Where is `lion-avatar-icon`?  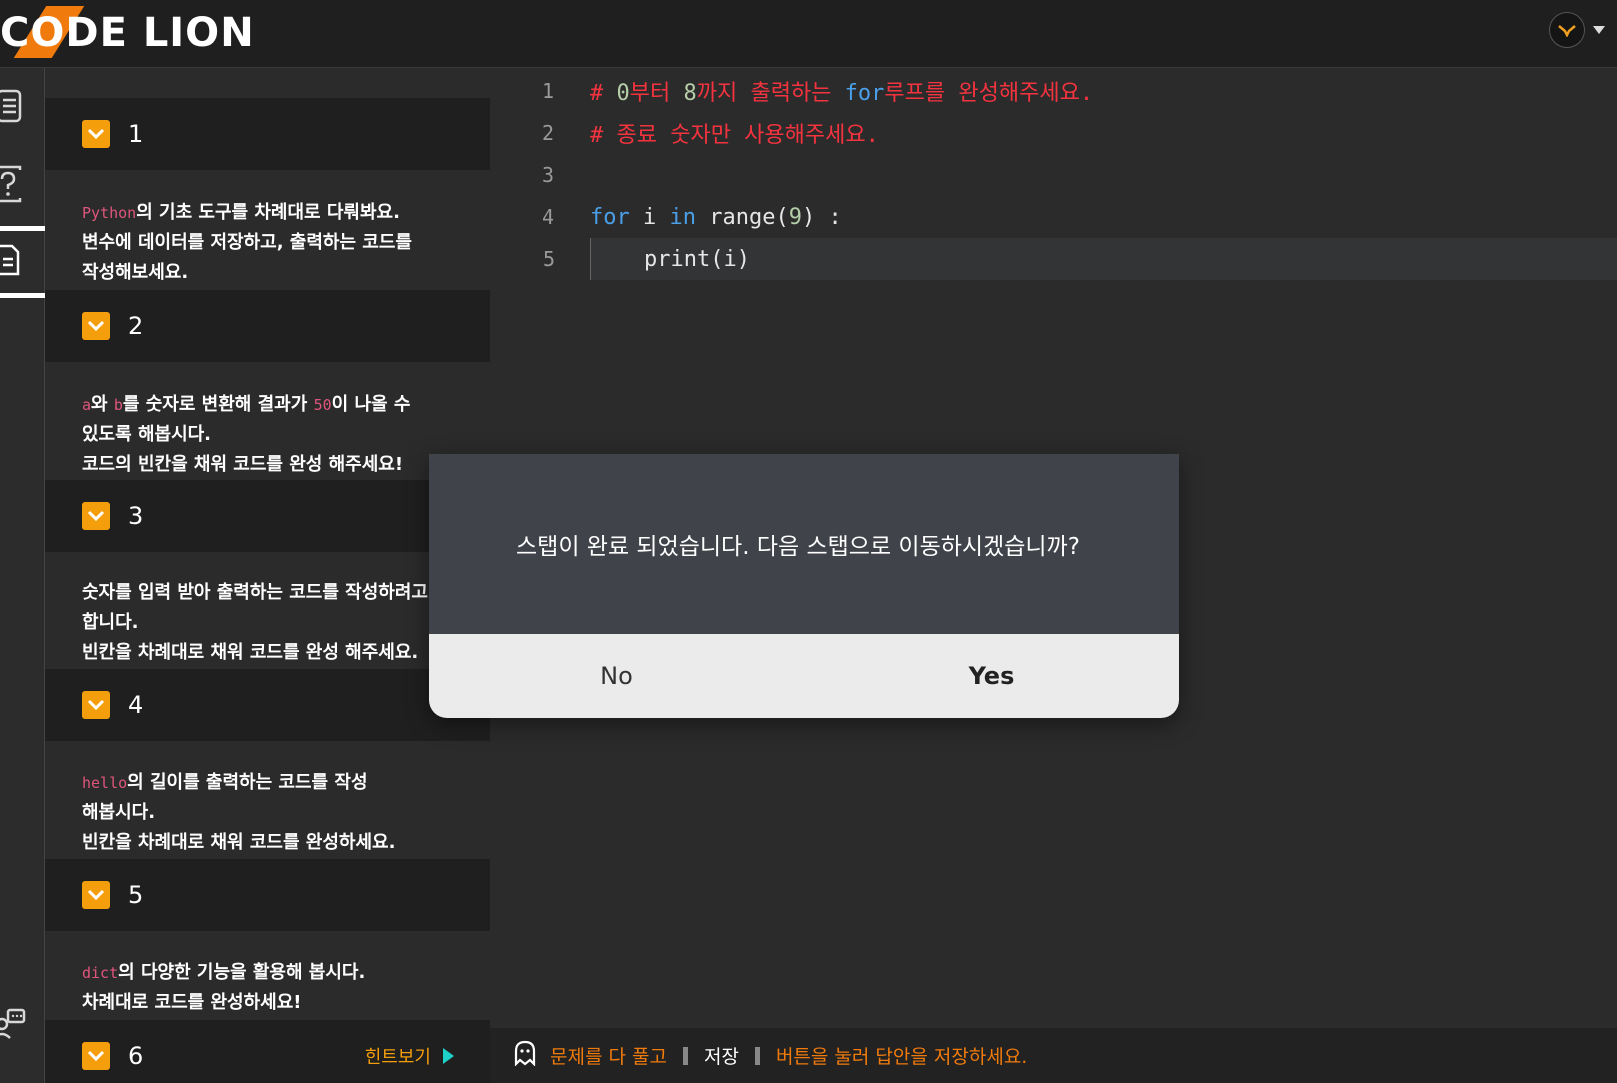
lion-avatar-icon is located at coordinates (1567, 30).